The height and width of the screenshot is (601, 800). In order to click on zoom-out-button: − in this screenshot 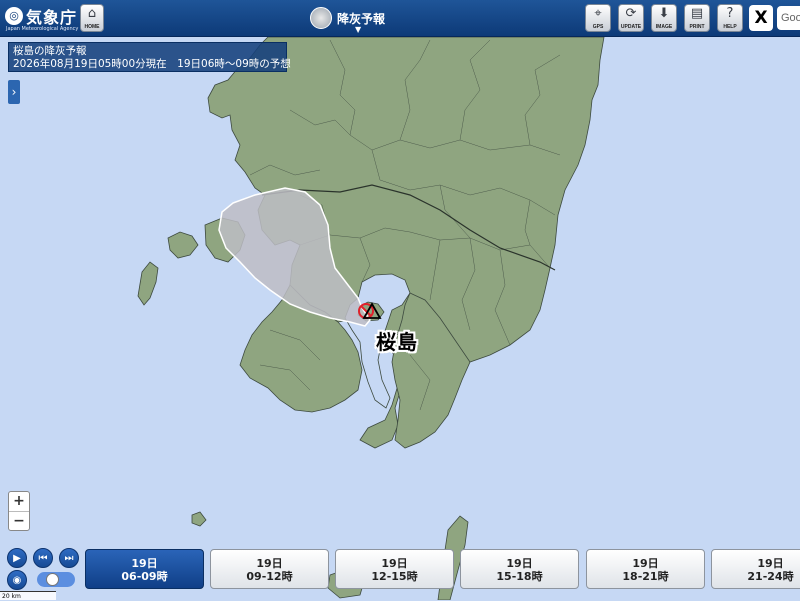, I will do `click(19, 521)`.